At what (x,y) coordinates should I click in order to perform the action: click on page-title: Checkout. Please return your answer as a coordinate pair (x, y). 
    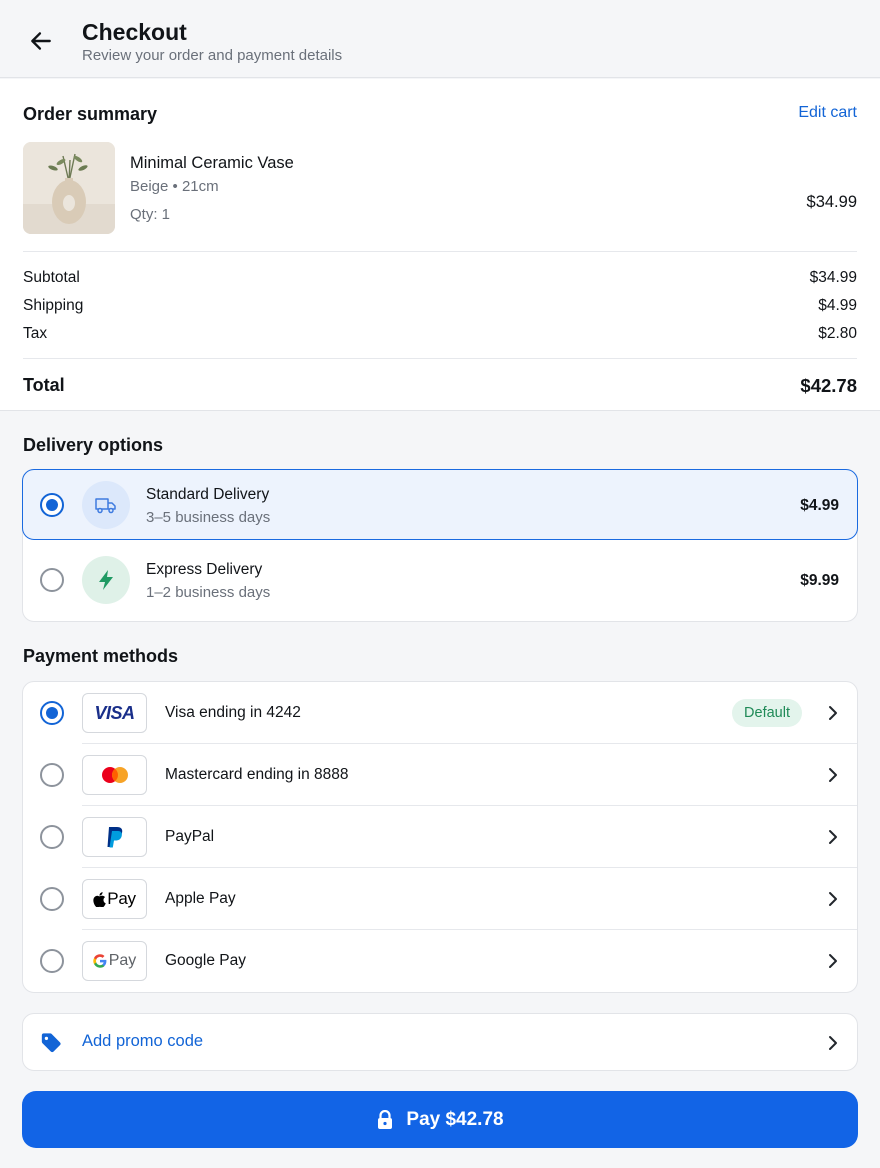
    Looking at the image, I should click on (134, 32).